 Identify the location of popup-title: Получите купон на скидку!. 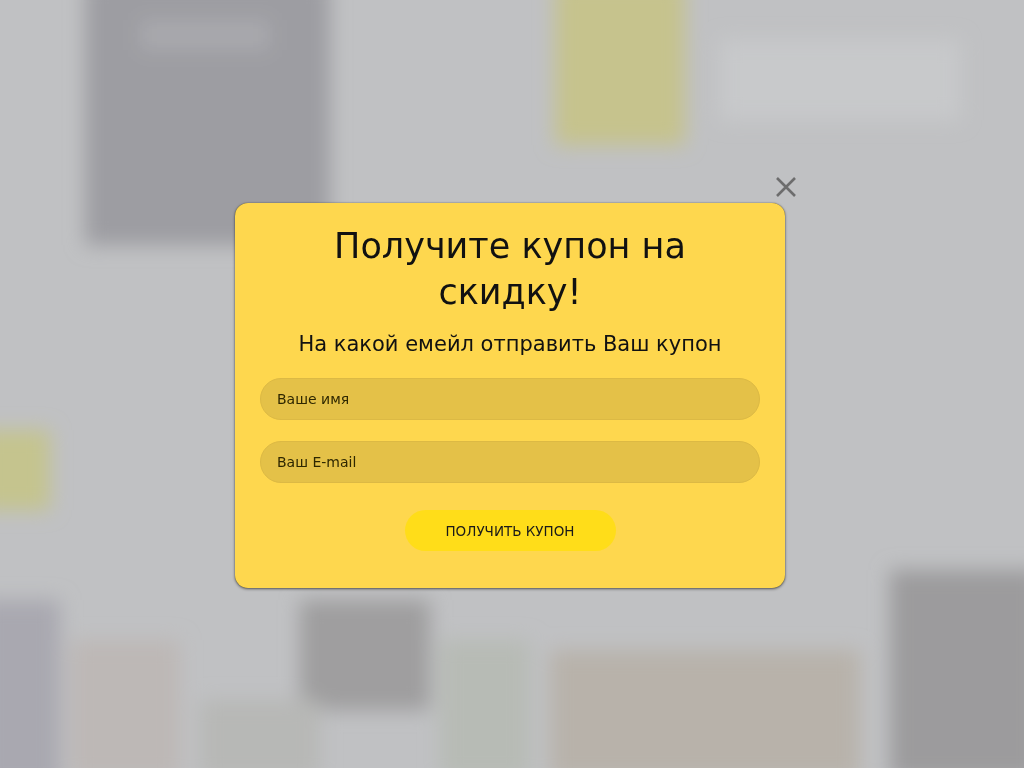
(510, 269).